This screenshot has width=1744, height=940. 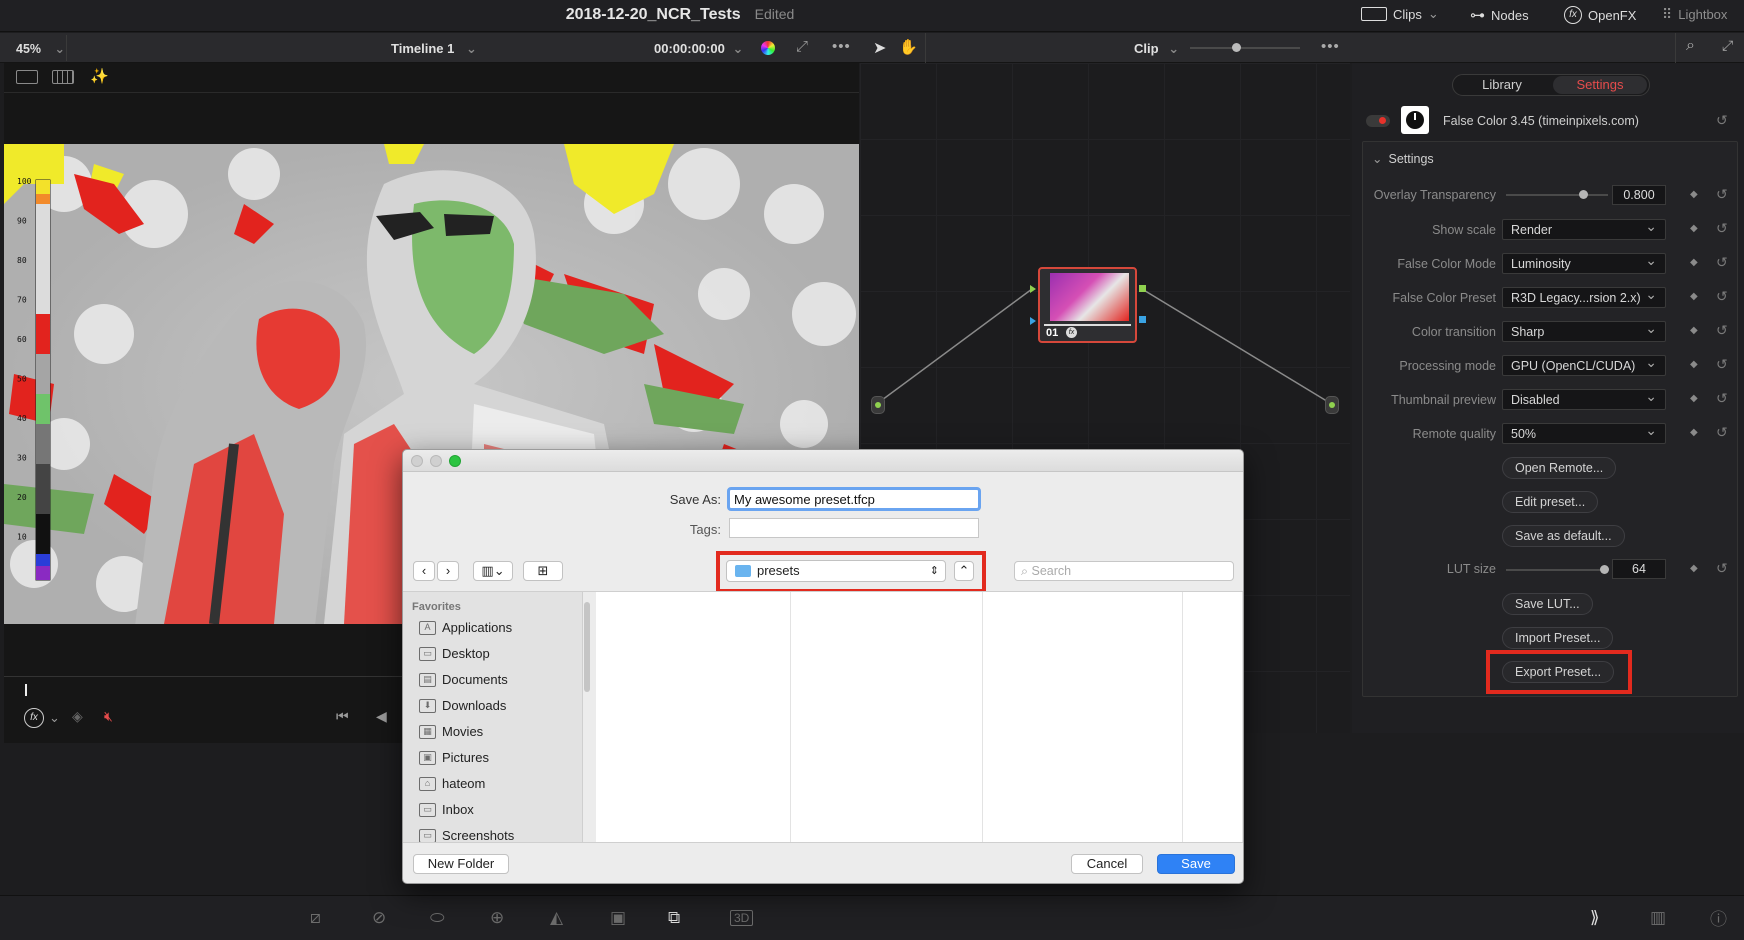 What do you see at coordinates (1600, 15) in the screenshot?
I see `openfx-button: fx OpenFX` at bounding box center [1600, 15].